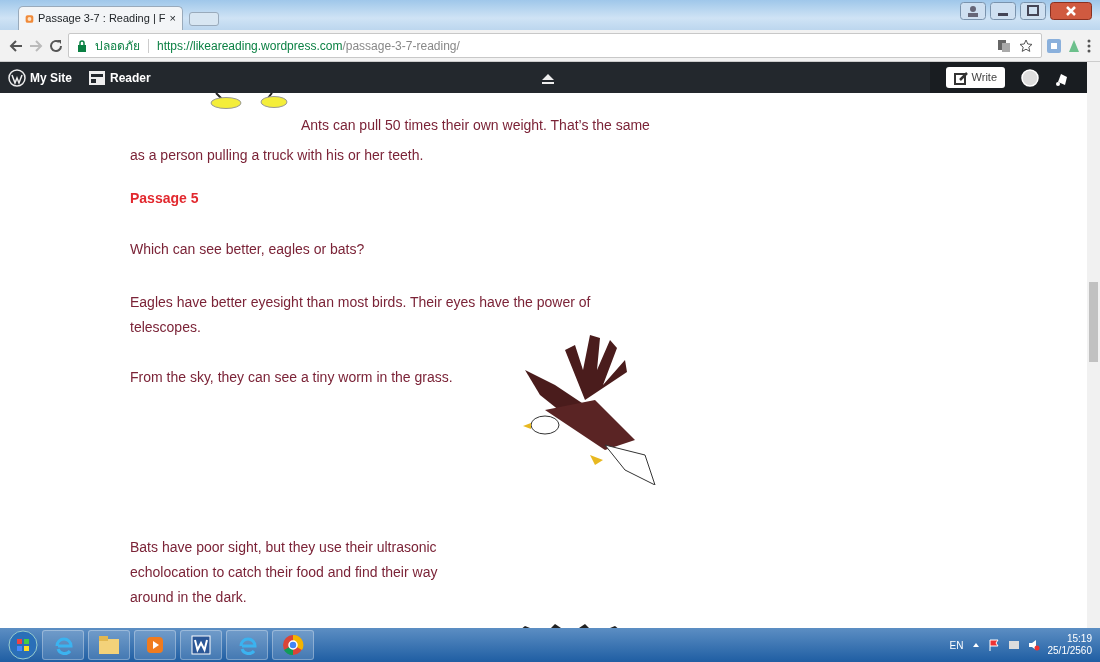 The image size is (1100, 662). I want to click on chevron-up-icon, so click(975, 645).